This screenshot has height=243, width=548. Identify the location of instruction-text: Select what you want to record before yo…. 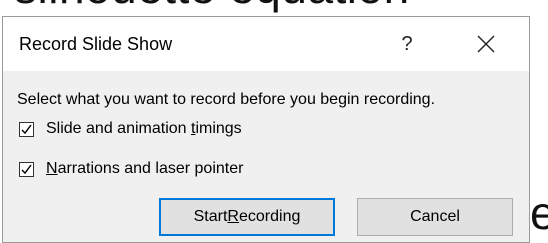
(226, 99).